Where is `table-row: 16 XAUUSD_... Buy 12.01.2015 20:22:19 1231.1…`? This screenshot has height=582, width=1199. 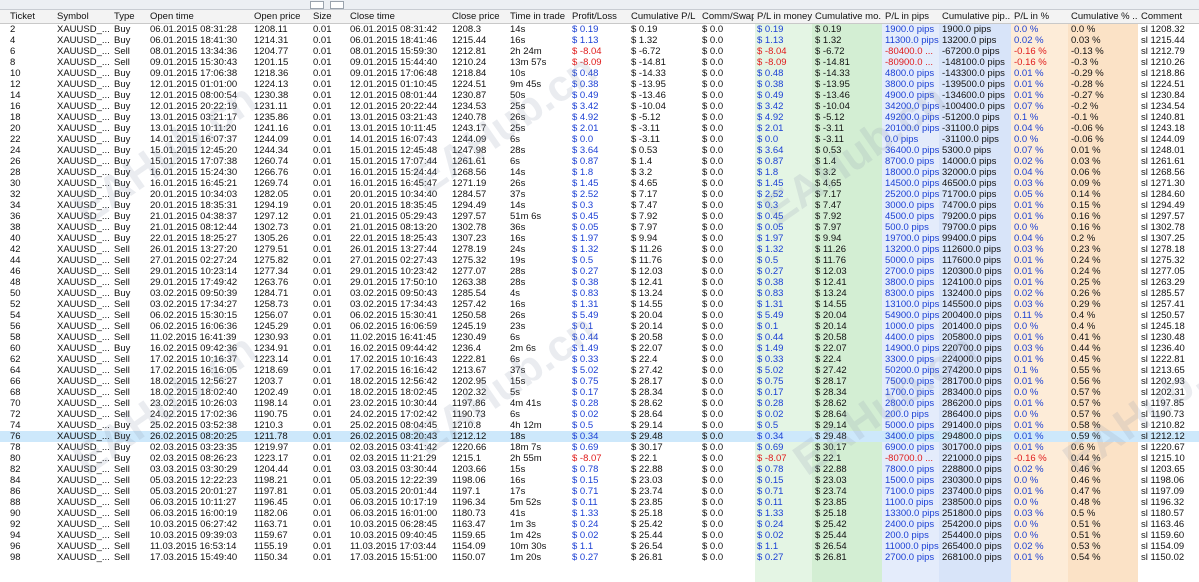 table-row: 16 XAUUSD_... Buy 12.01.2015 20:22:19 1231.1… is located at coordinates (599, 106).